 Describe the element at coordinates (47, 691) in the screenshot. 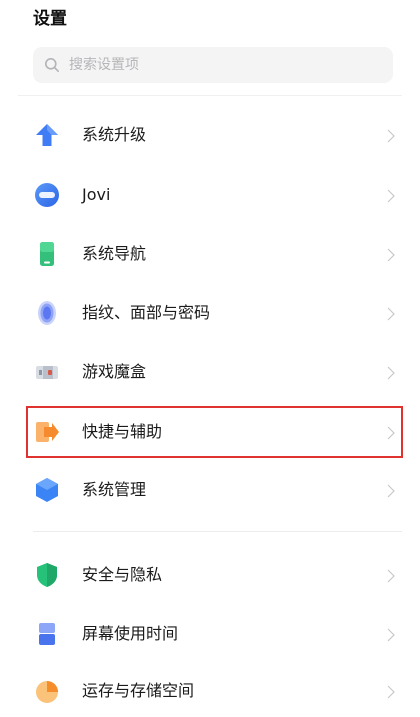

I see `storage-pie-icon` at that location.